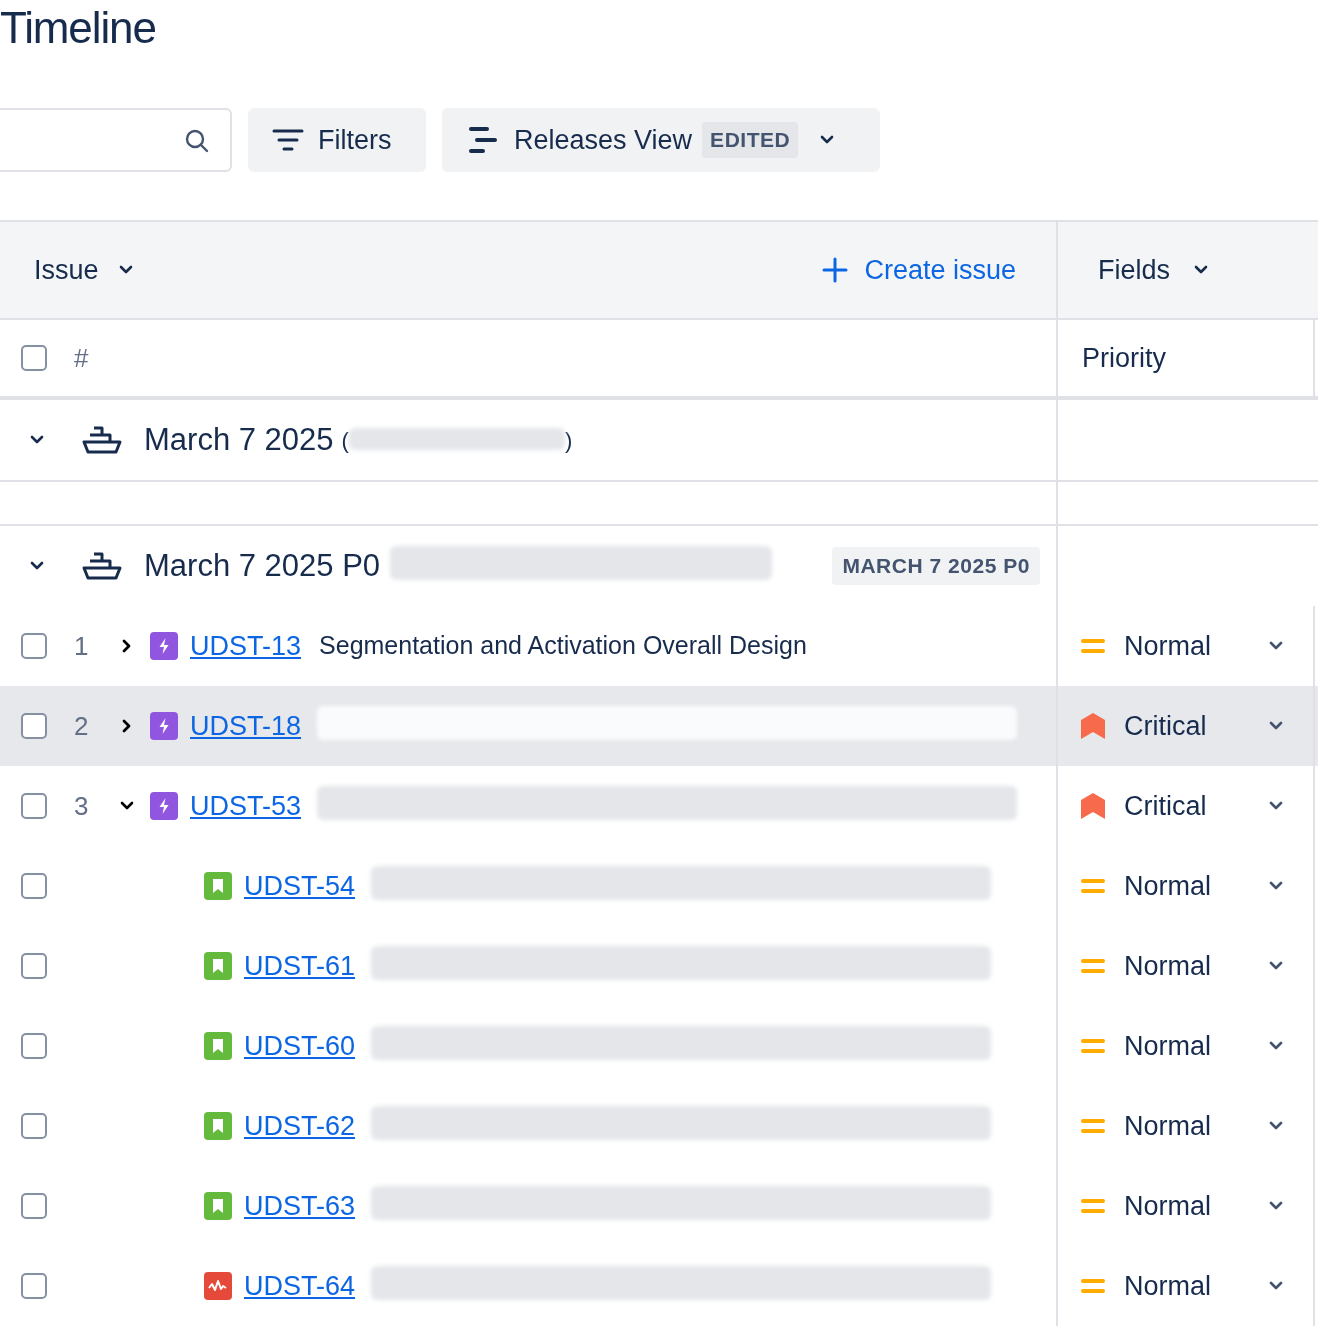  I want to click on search-field, so click(116, 140).